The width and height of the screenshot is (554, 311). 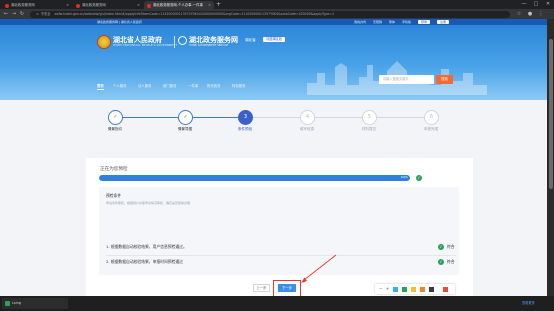 I want to click on close-window-button: ✕, so click(x=548, y=4).